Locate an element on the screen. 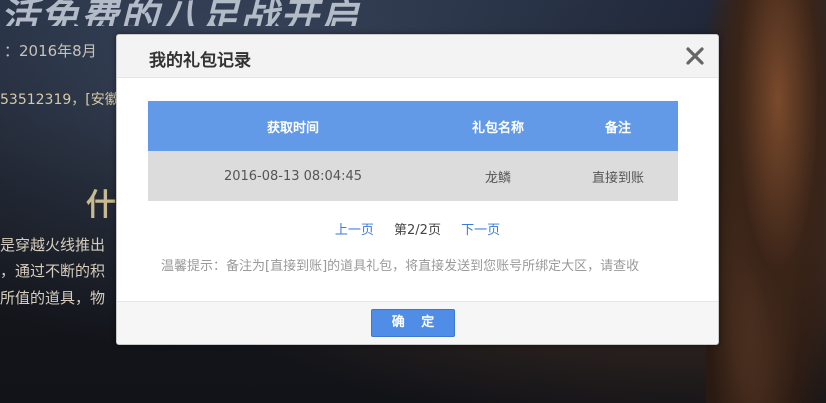 The image size is (826, 403). background-character-art is located at coordinates (766, 201).